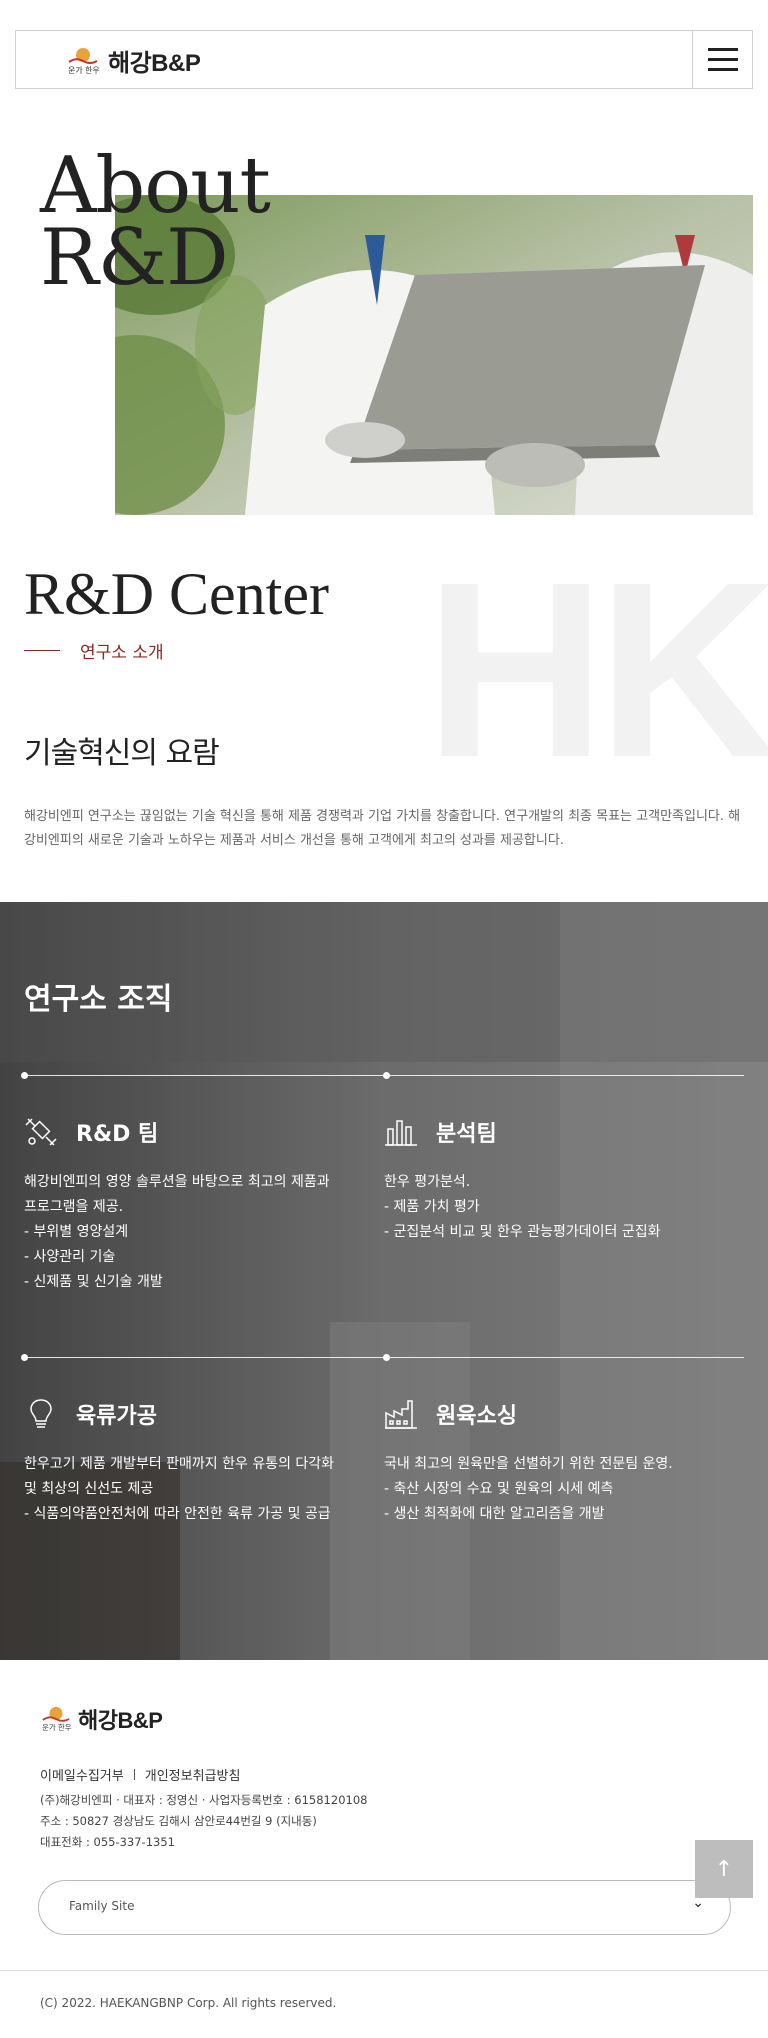 The width and height of the screenshot is (768, 2038). What do you see at coordinates (176, 594) in the screenshot?
I see `section-title: R&D Center` at bounding box center [176, 594].